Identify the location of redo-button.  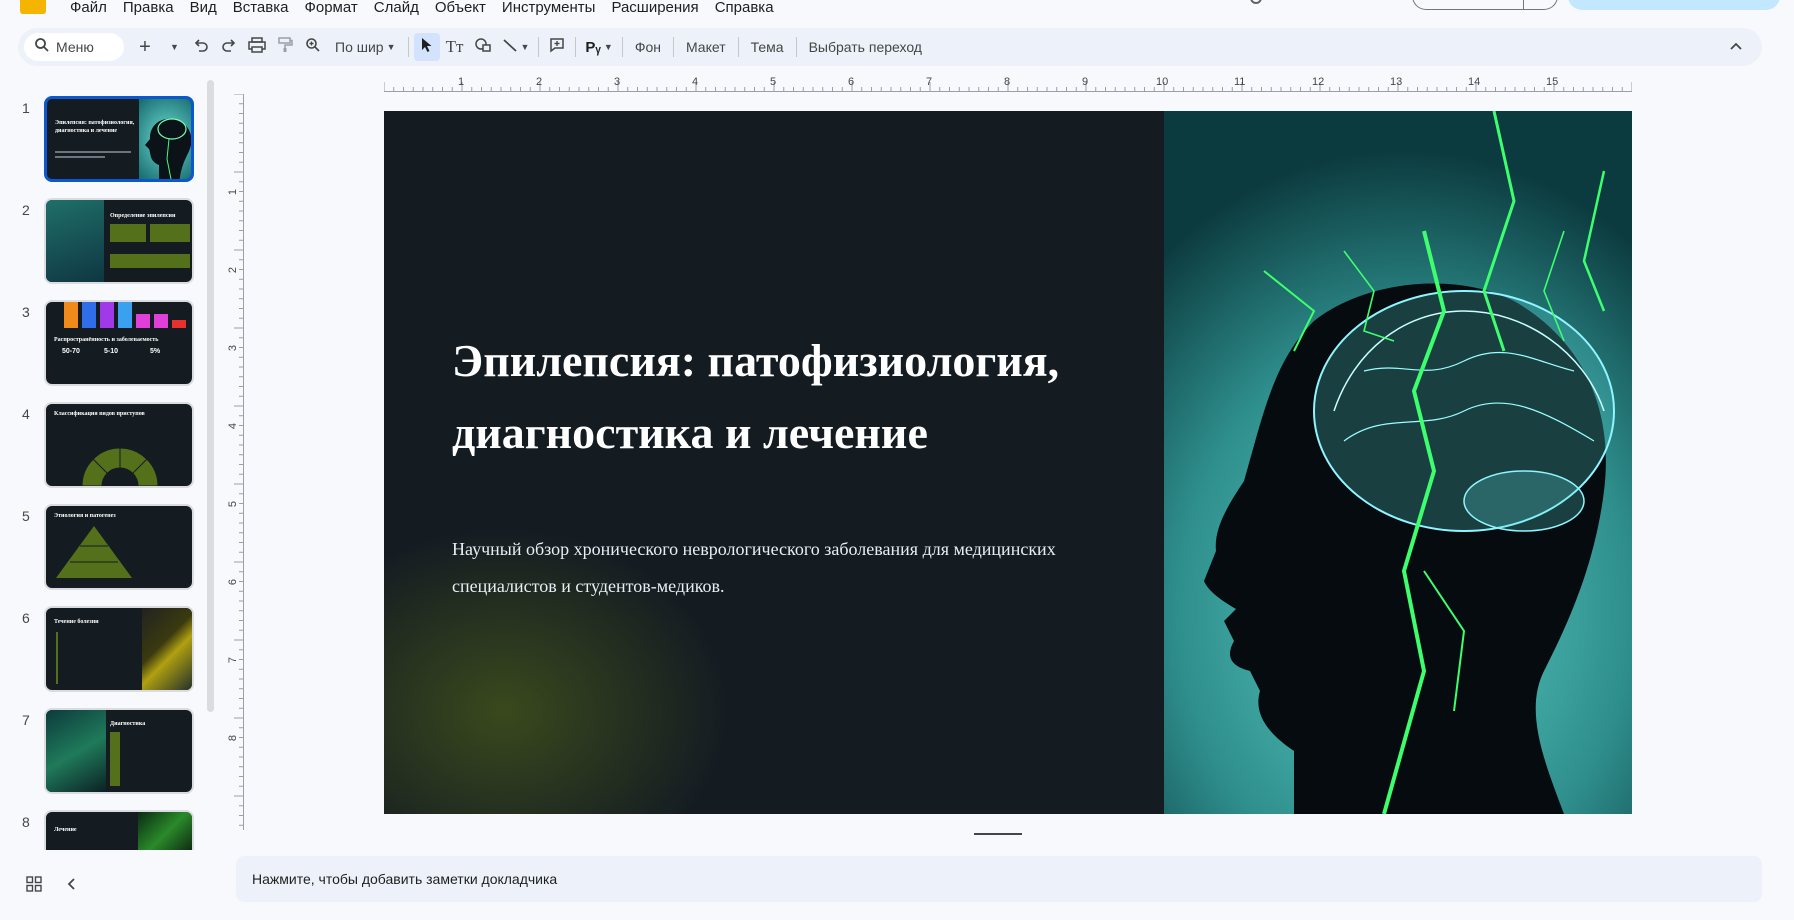
(229, 47).